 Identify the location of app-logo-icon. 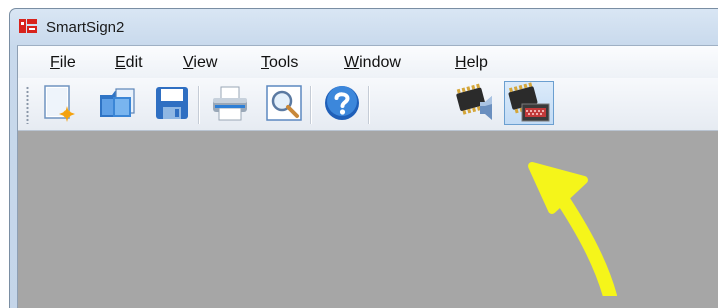
(28, 26).